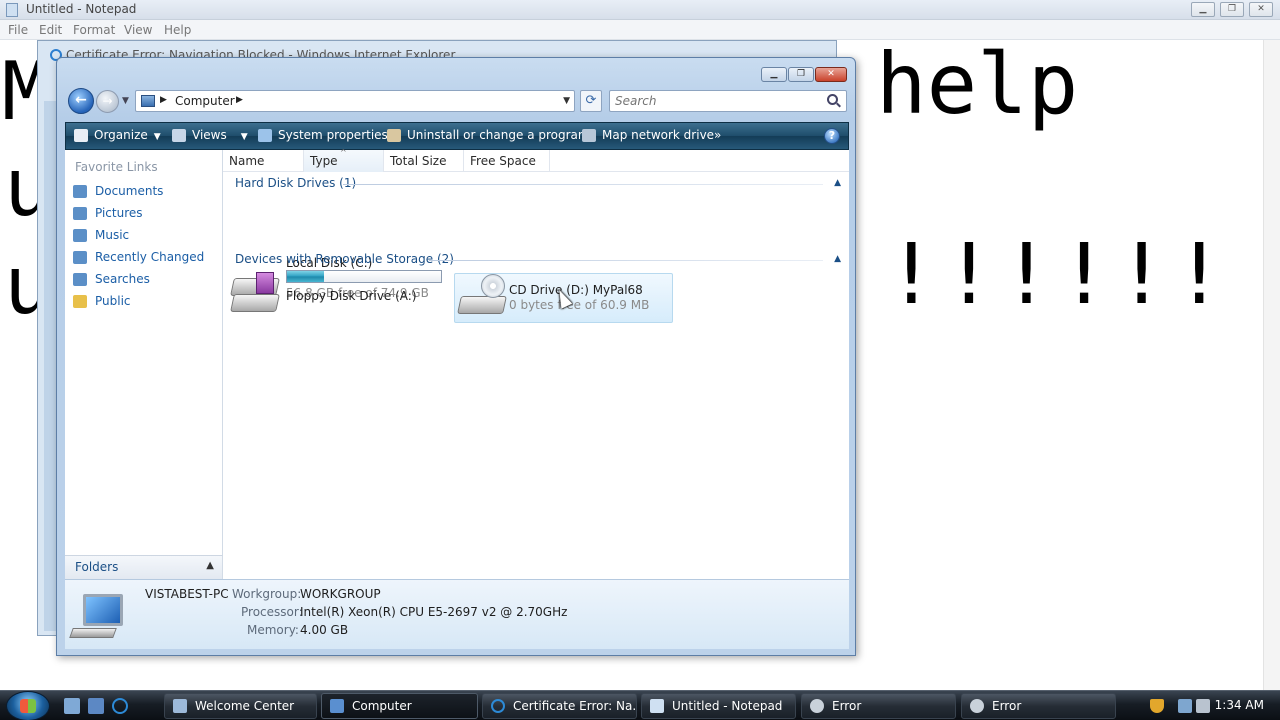  Describe the element at coordinates (209, 135) in the screenshot. I see `views-label: Views` at that location.